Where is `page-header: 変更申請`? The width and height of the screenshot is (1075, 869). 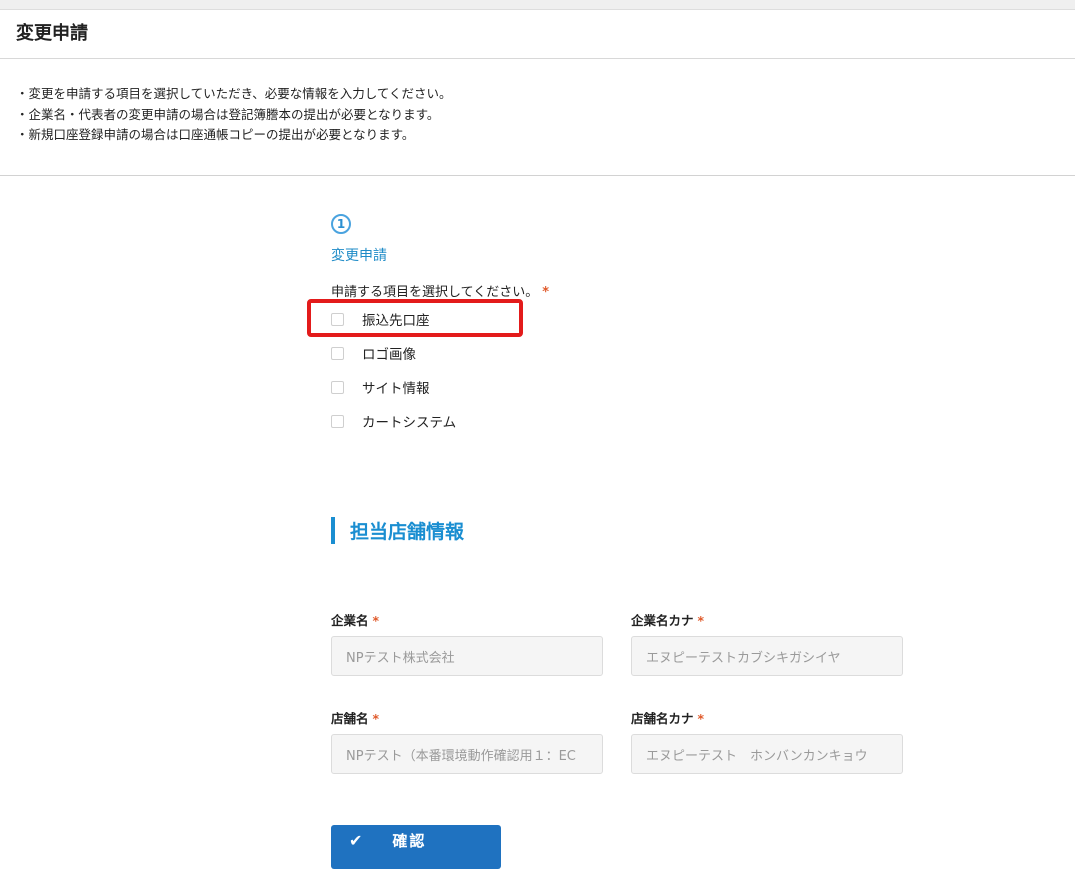
page-header: 変更申請 is located at coordinates (537, 34).